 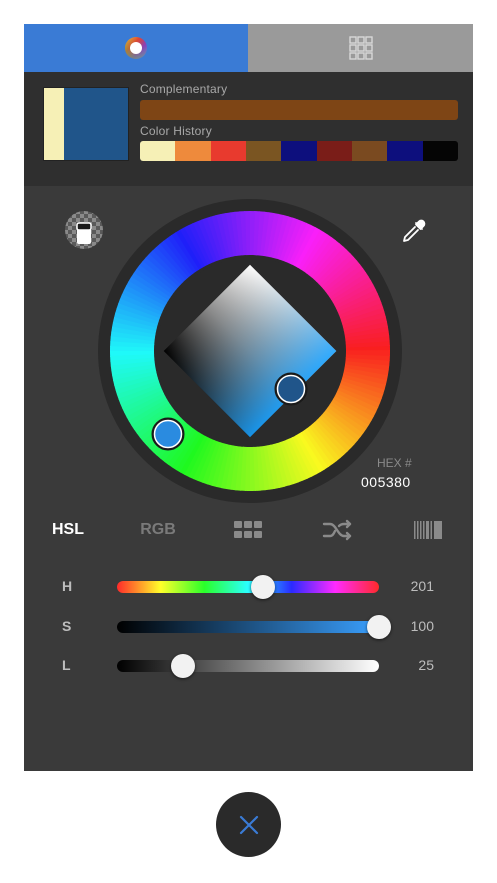 I want to click on color-summary: Complementary Color History, so click(x=248, y=129).